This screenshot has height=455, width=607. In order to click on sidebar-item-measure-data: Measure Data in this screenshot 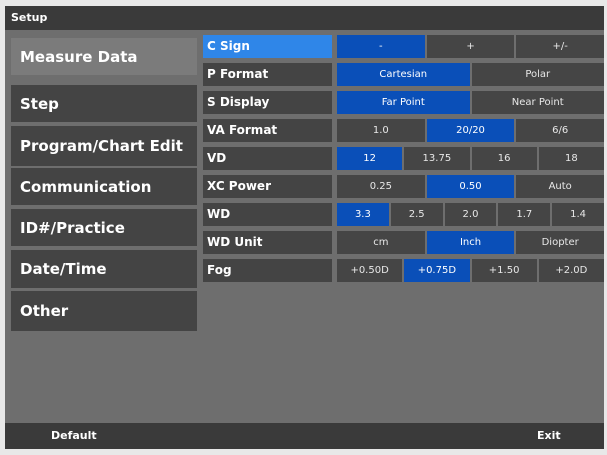, I will do `click(104, 56)`.